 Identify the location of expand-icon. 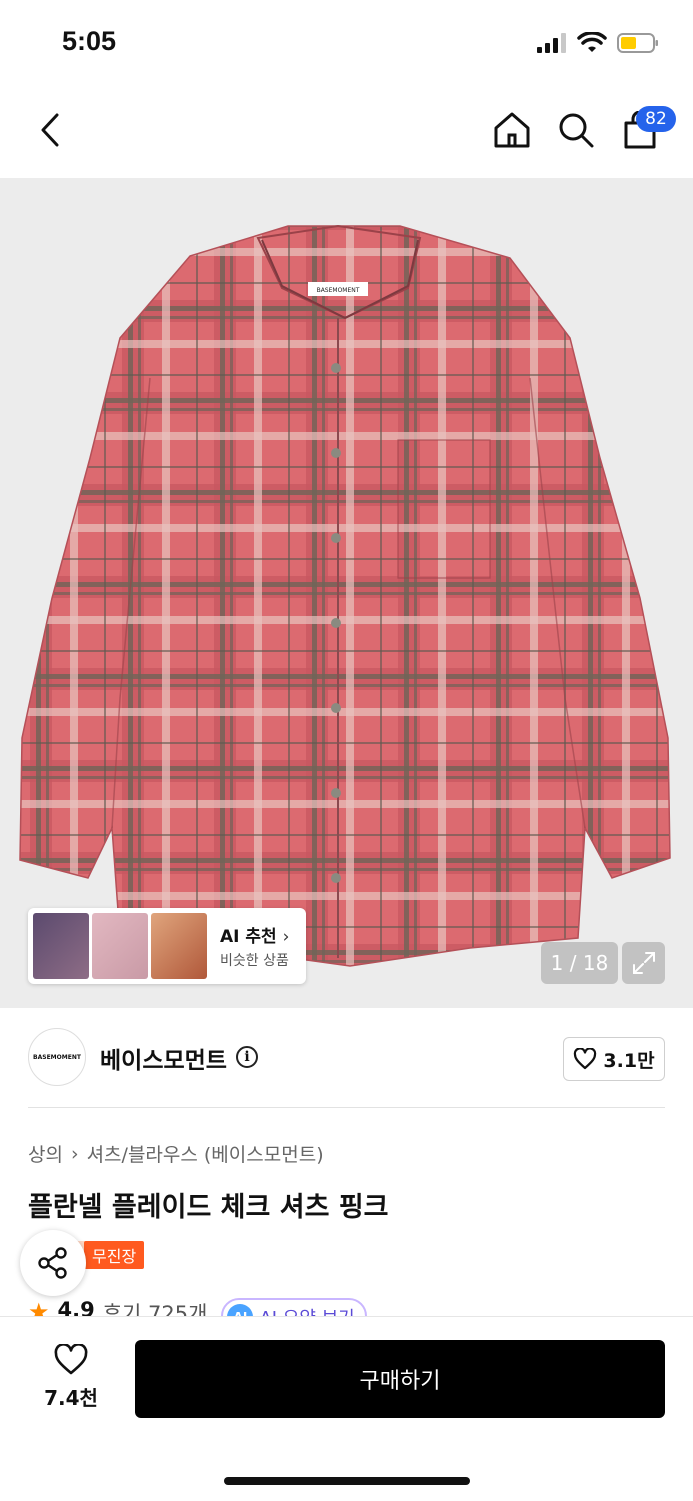
(643, 963).